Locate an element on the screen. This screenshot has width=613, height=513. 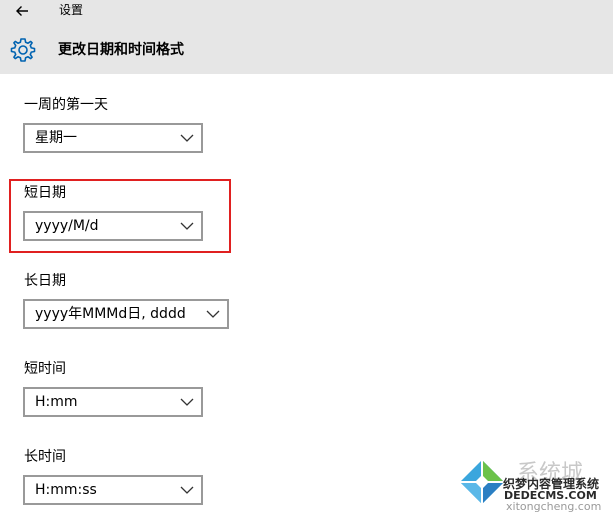
short-time-dropdown: H:mm is located at coordinates (113, 402).